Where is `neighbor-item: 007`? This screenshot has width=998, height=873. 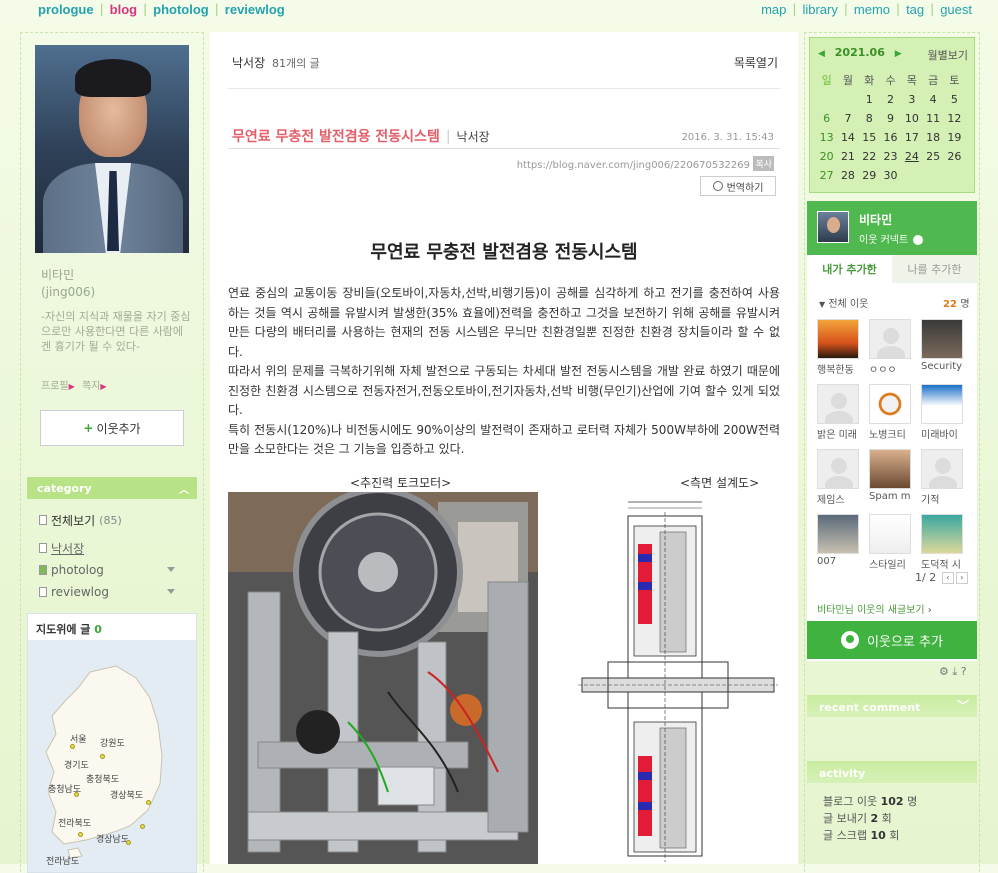
neighbor-item: 007 is located at coordinates (839, 542).